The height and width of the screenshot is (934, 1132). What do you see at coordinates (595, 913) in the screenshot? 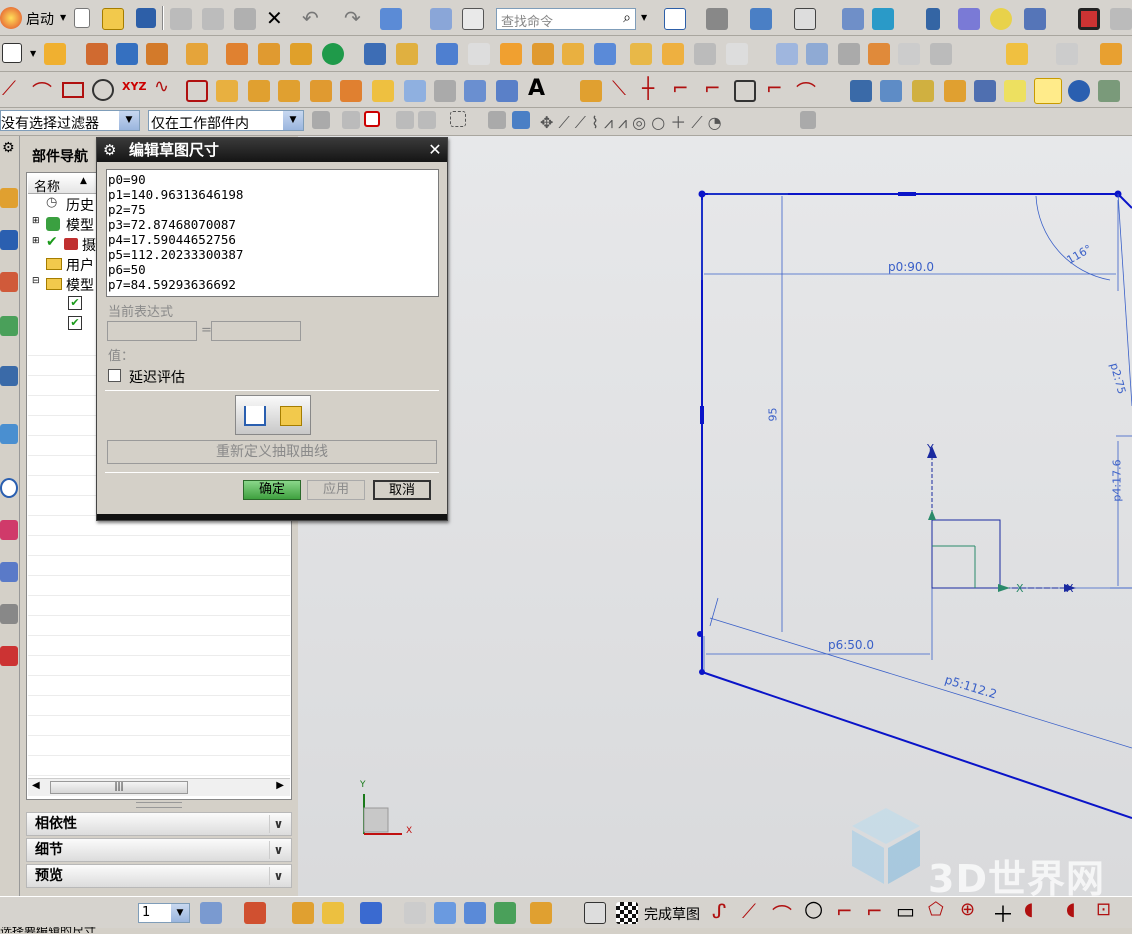
I see `sketch-icon` at bounding box center [595, 913].